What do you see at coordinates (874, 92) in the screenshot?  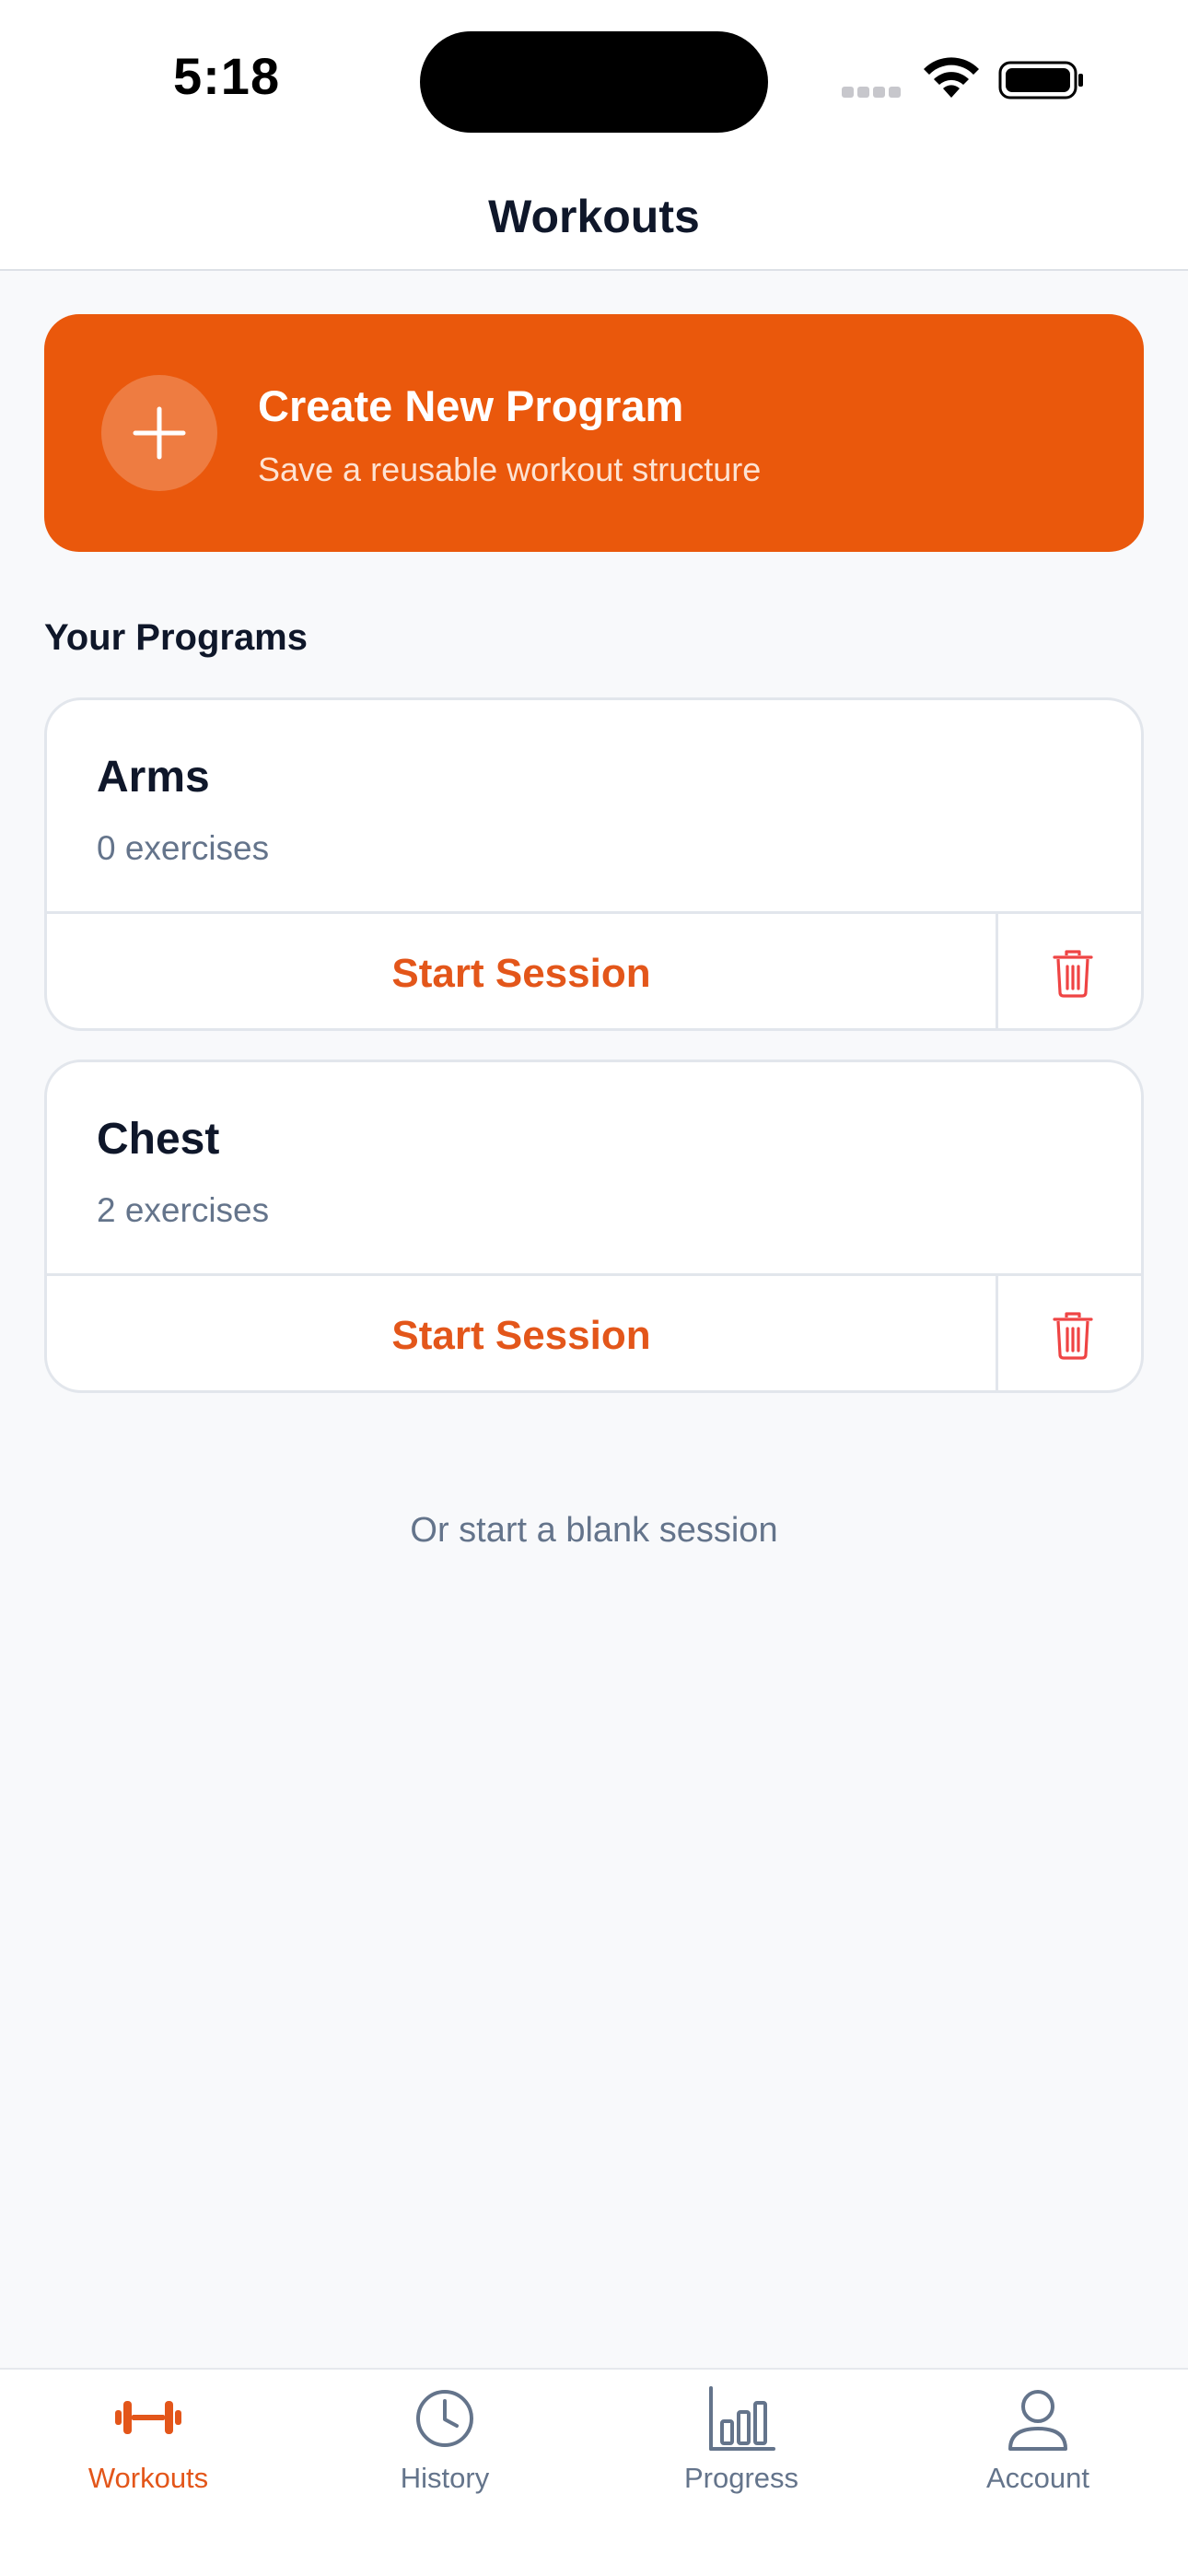 I see `cellular-signal-icon` at bounding box center [874, 92].